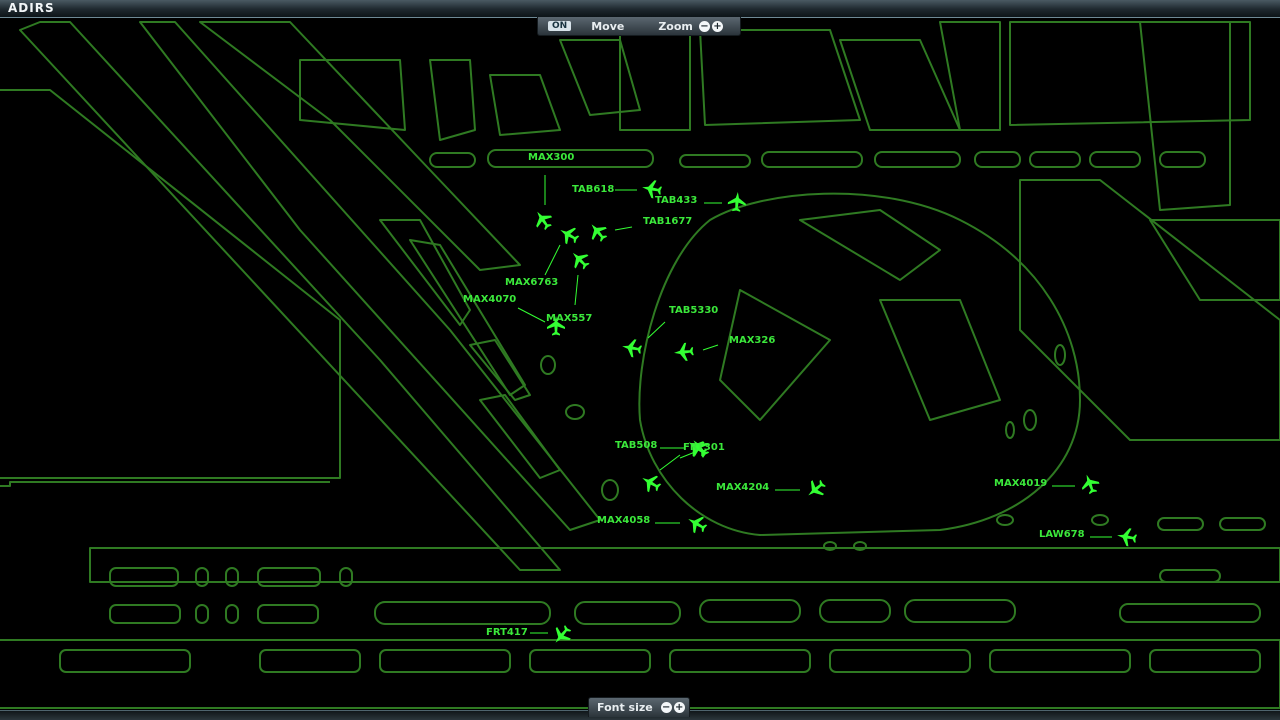  What do you see at coordinates (551, 192) in the screenshot?
I see `aircraft: MAX300` at bounding box center [551, 192].